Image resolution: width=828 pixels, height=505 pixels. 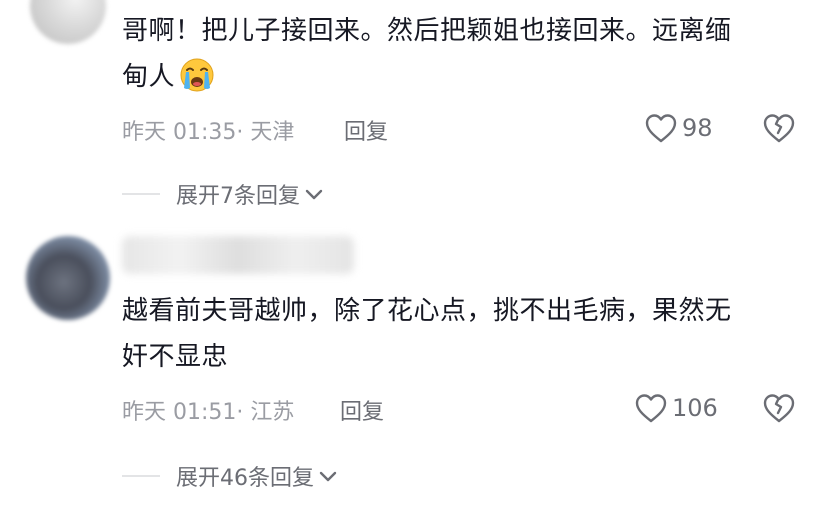 What do you see at coordinates (149, 77) in the screenshot?
I see `comment-text-line: 甸人` at bounding box center [149, 77].